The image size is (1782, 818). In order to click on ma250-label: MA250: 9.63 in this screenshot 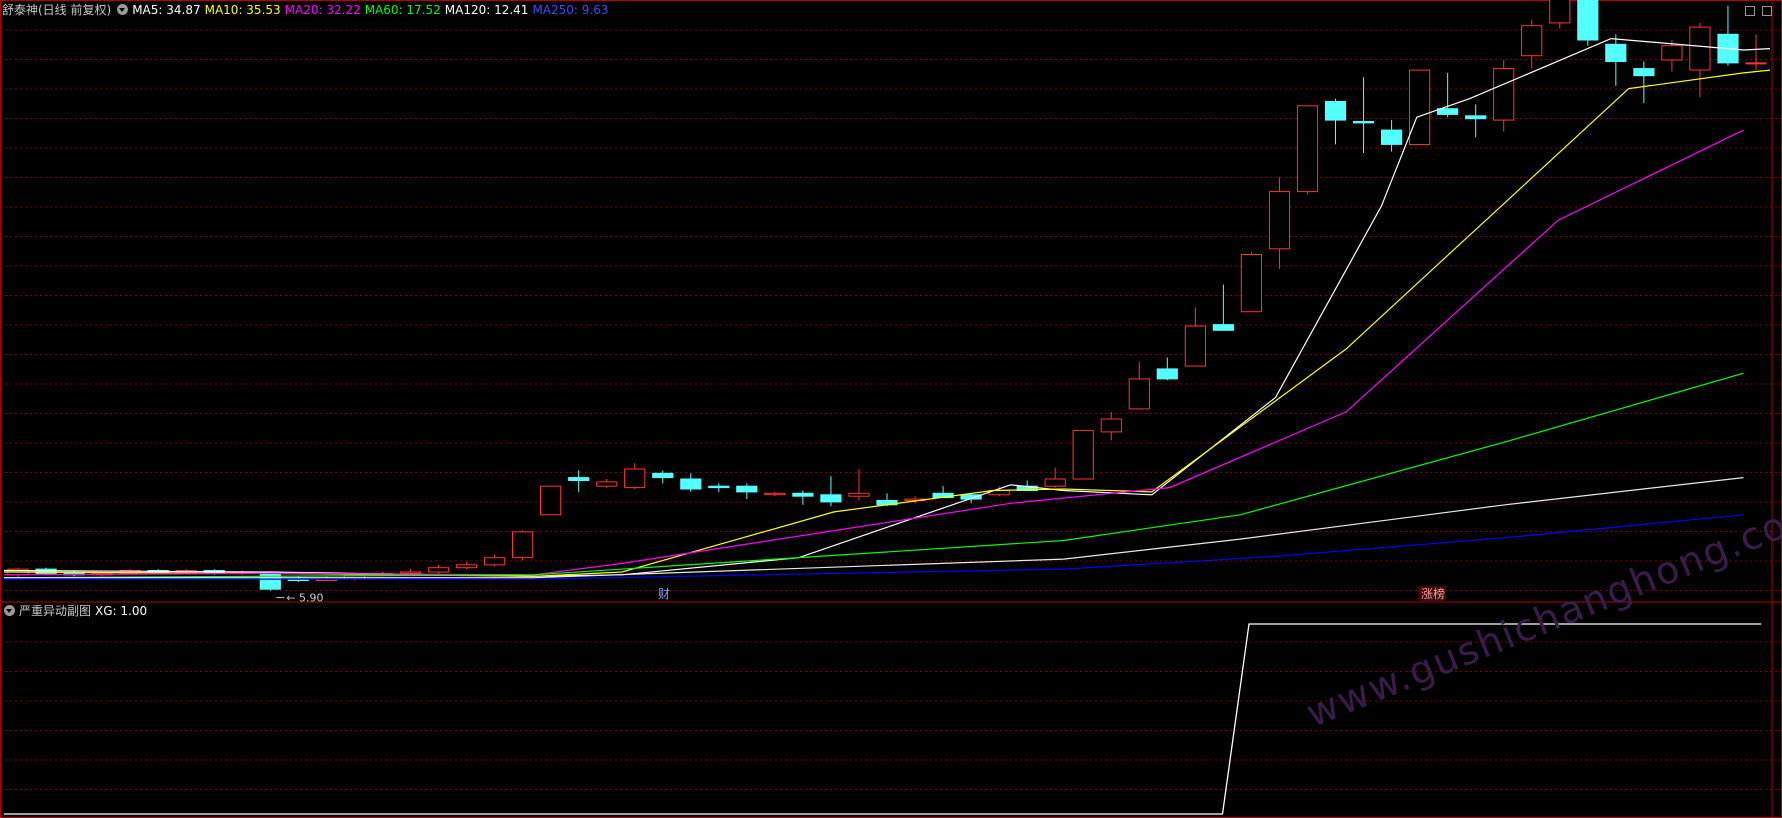, I will do `click(570, 10)`.